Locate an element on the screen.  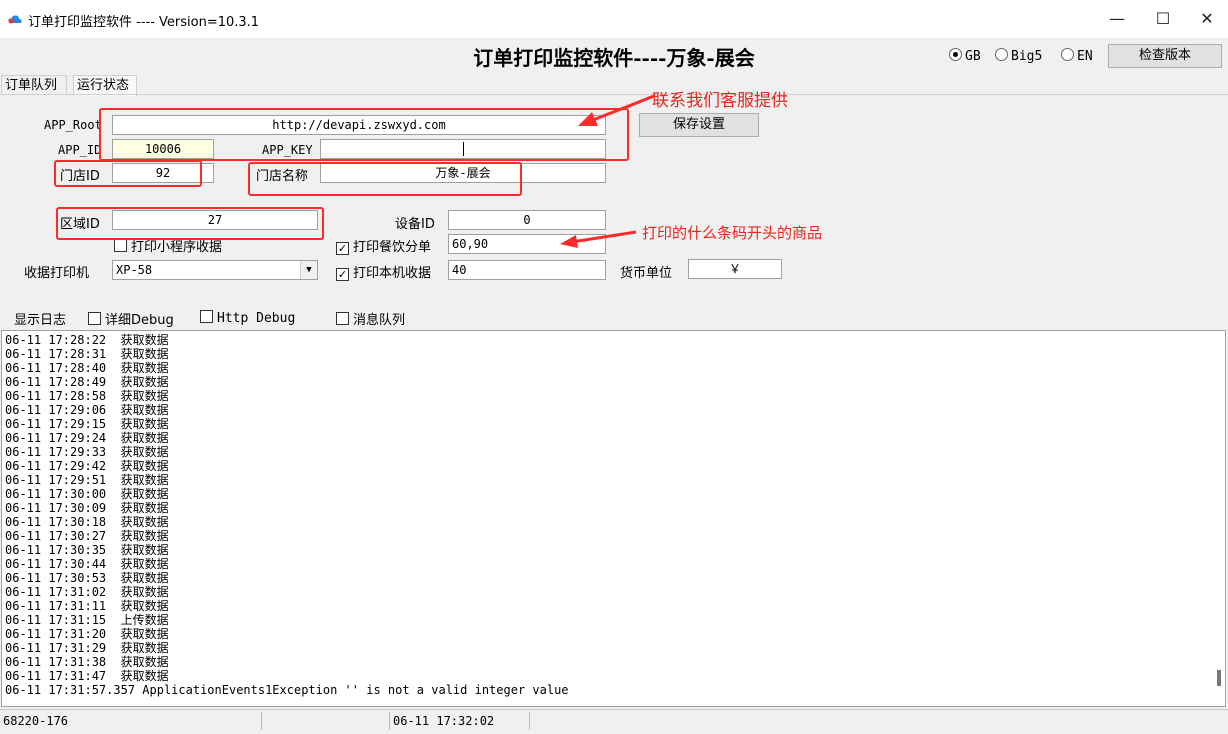
log-line: 06-11 17:31:20 获取数据 is located at coordinates (87, 634).